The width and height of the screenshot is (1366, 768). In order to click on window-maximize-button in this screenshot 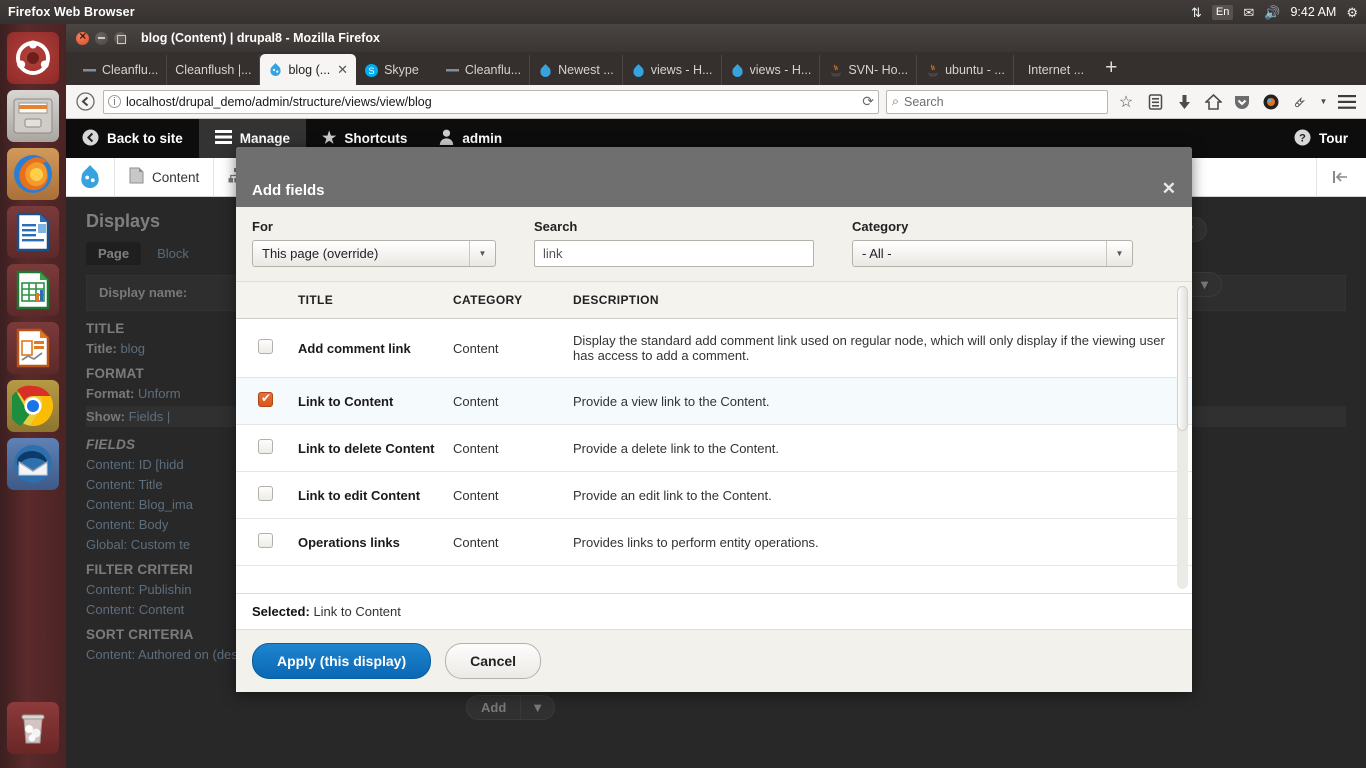, I will do `click(120, 38)`.